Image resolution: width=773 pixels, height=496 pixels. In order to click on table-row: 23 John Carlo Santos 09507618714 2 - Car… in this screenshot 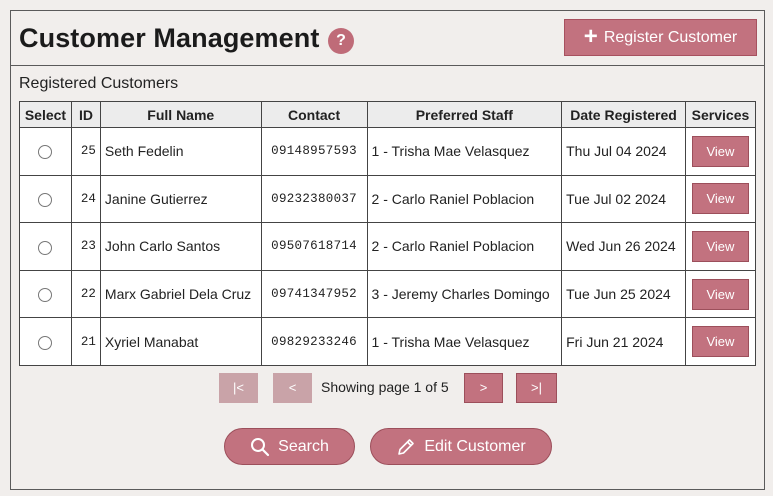, I will do `click(388, 246)`.